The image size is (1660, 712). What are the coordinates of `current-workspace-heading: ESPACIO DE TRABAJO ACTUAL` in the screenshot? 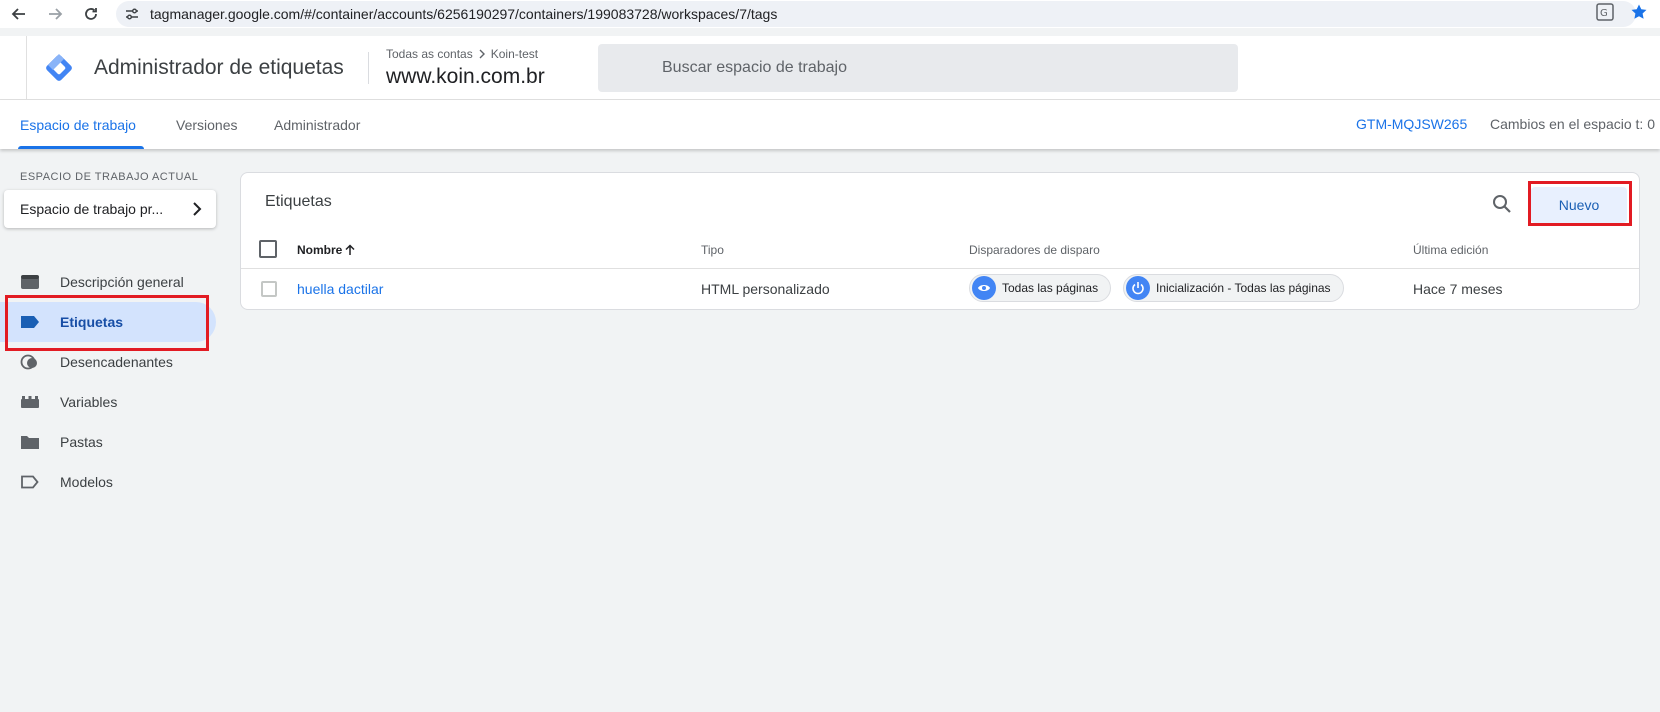 It's located at (109, 177).